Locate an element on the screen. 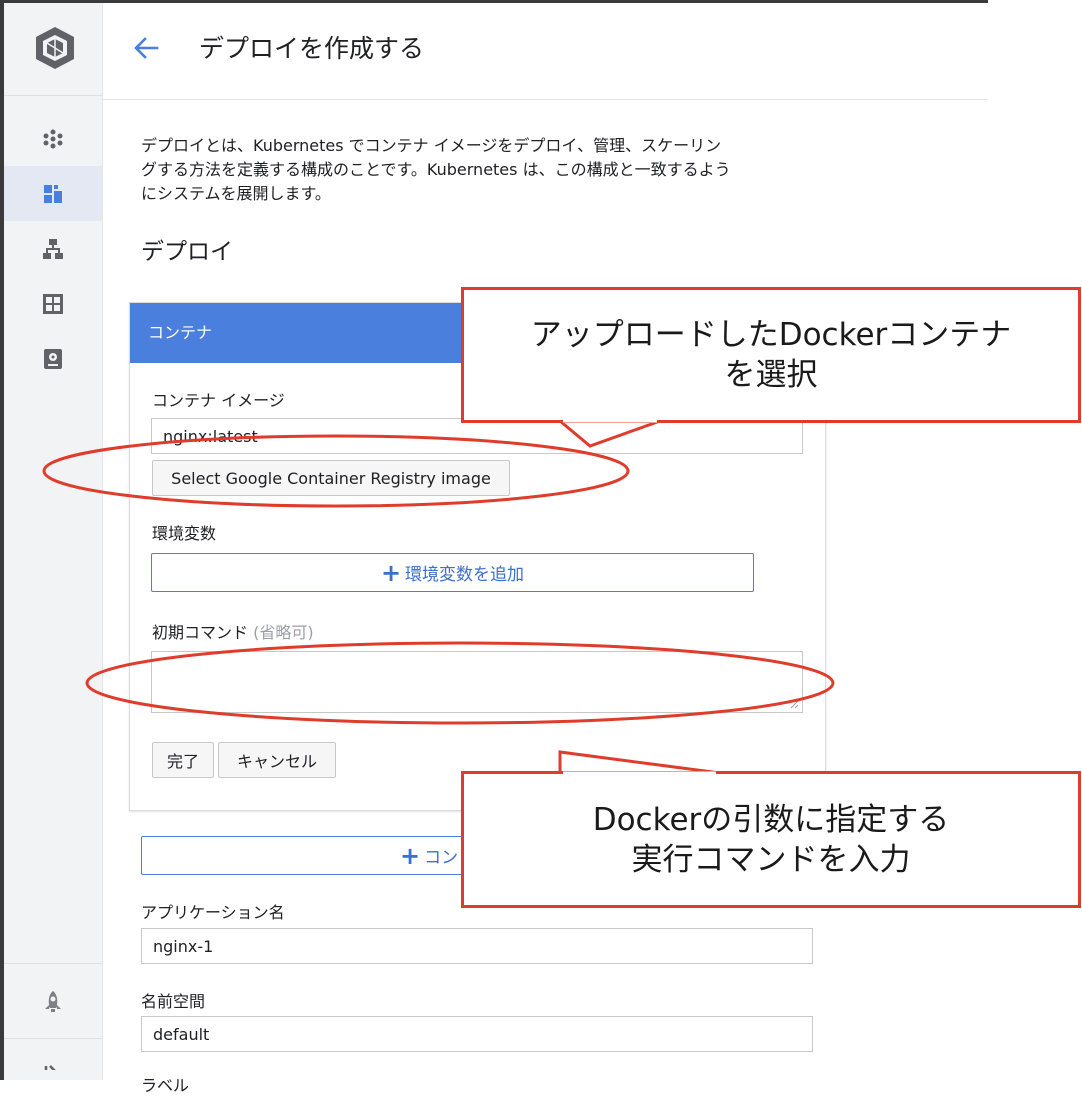 The image size is (1082, 1096). container-image-input: nginx:latest is located at coordinates (477, 436).